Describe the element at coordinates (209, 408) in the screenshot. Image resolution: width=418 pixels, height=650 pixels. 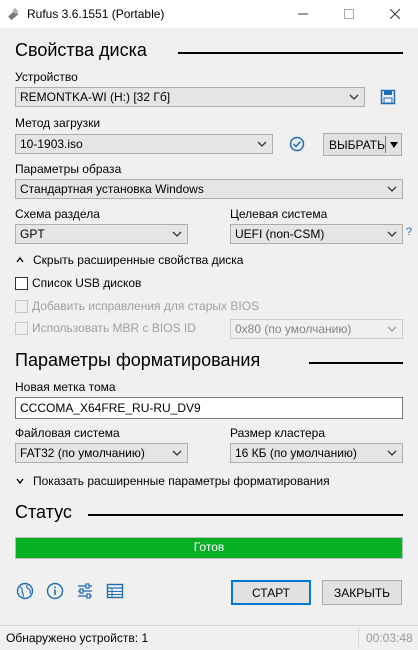
I see `volume-label-input: CCCOMA_X64FRE_RU-RU_DV9` at that location.